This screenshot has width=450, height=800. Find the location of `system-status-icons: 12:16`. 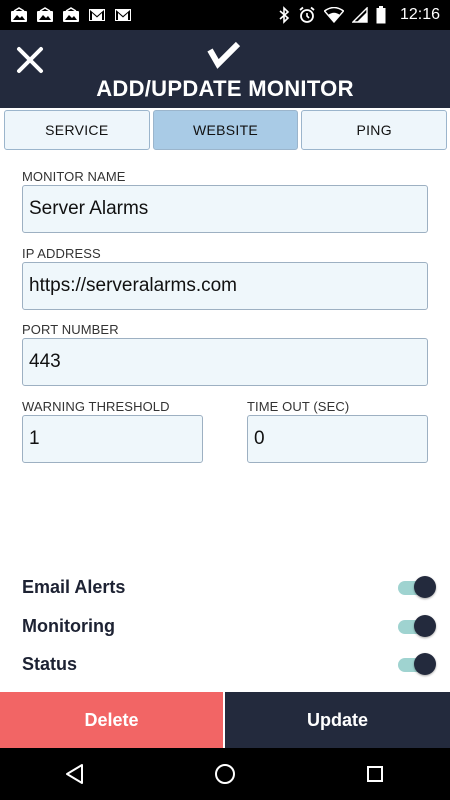

system-status-icons: 12:16 is located at coordinates (359, 15).